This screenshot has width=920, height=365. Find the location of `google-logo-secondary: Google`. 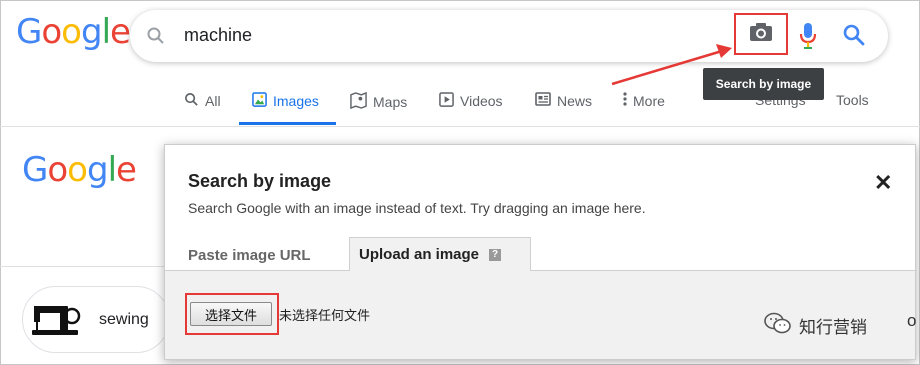

google-logo-secondary: Google is located at coordinates (79, 170).